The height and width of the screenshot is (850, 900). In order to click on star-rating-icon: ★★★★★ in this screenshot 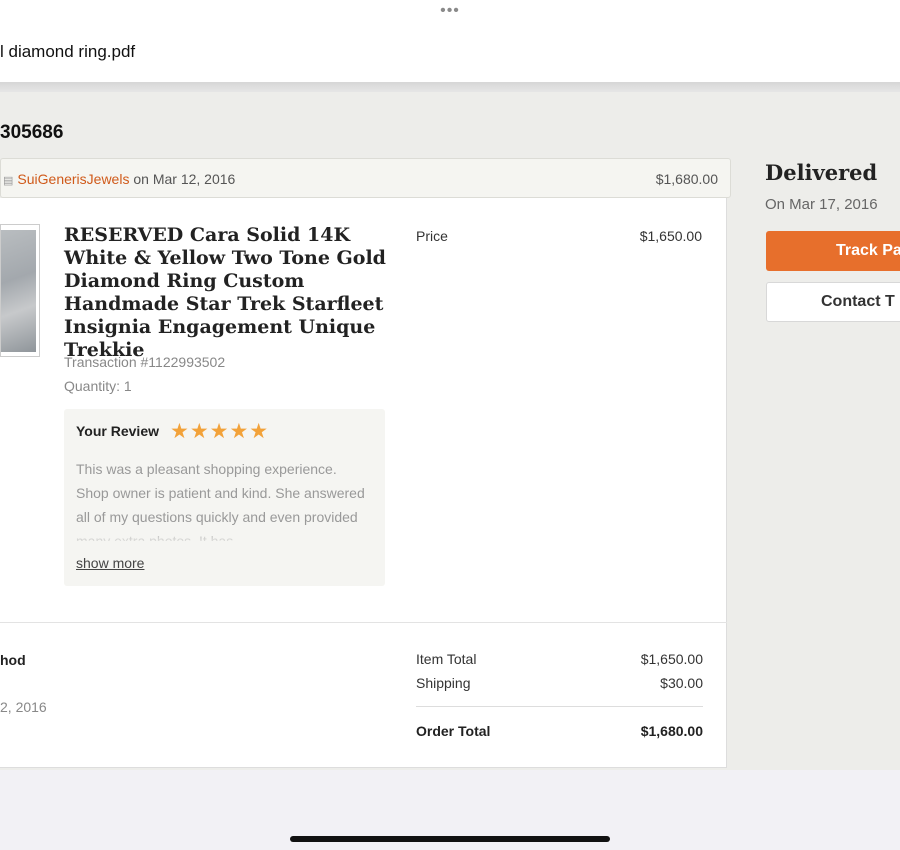, I will do `click(220, 431)`.